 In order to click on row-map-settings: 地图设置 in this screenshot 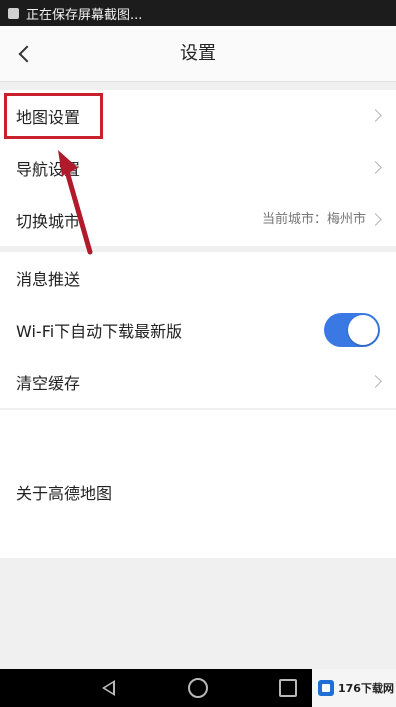, I will do `click(198, 116)`.